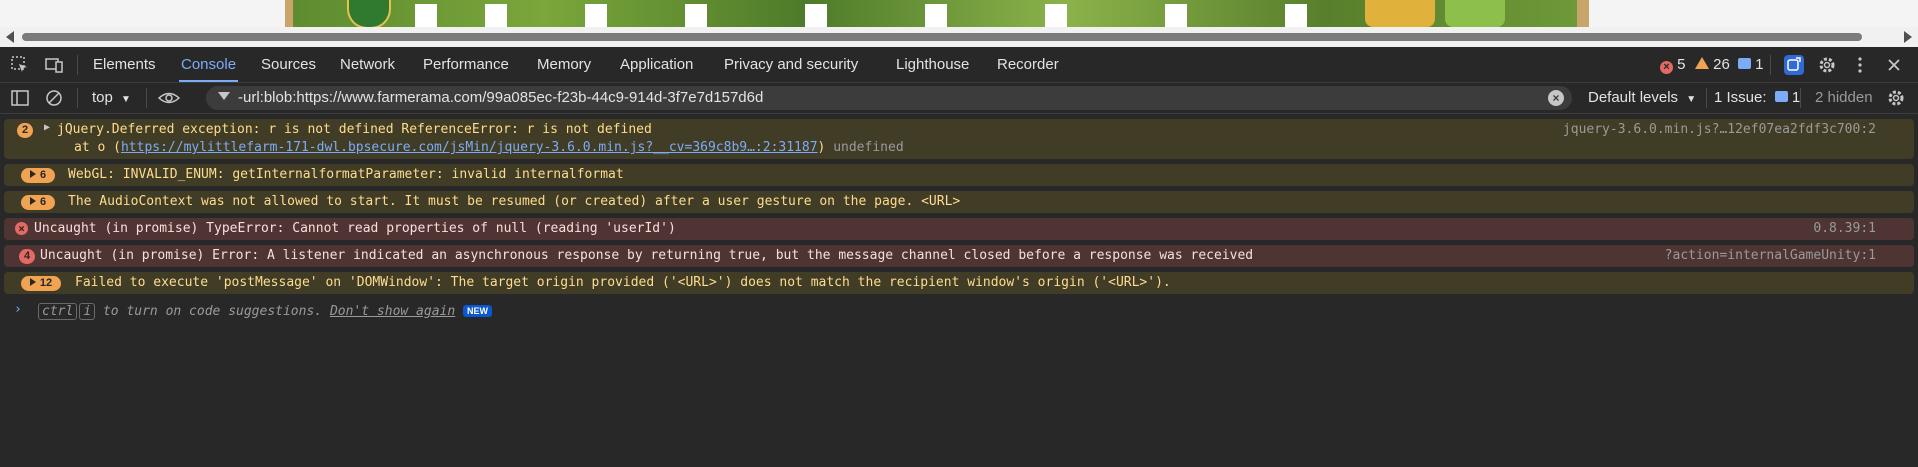 This screenshot has width=1918, height=467. What do you see at coordinates (124, 64) in the screenshot?
I see `tab-elements: Elements` at bounding box center [124, 64].